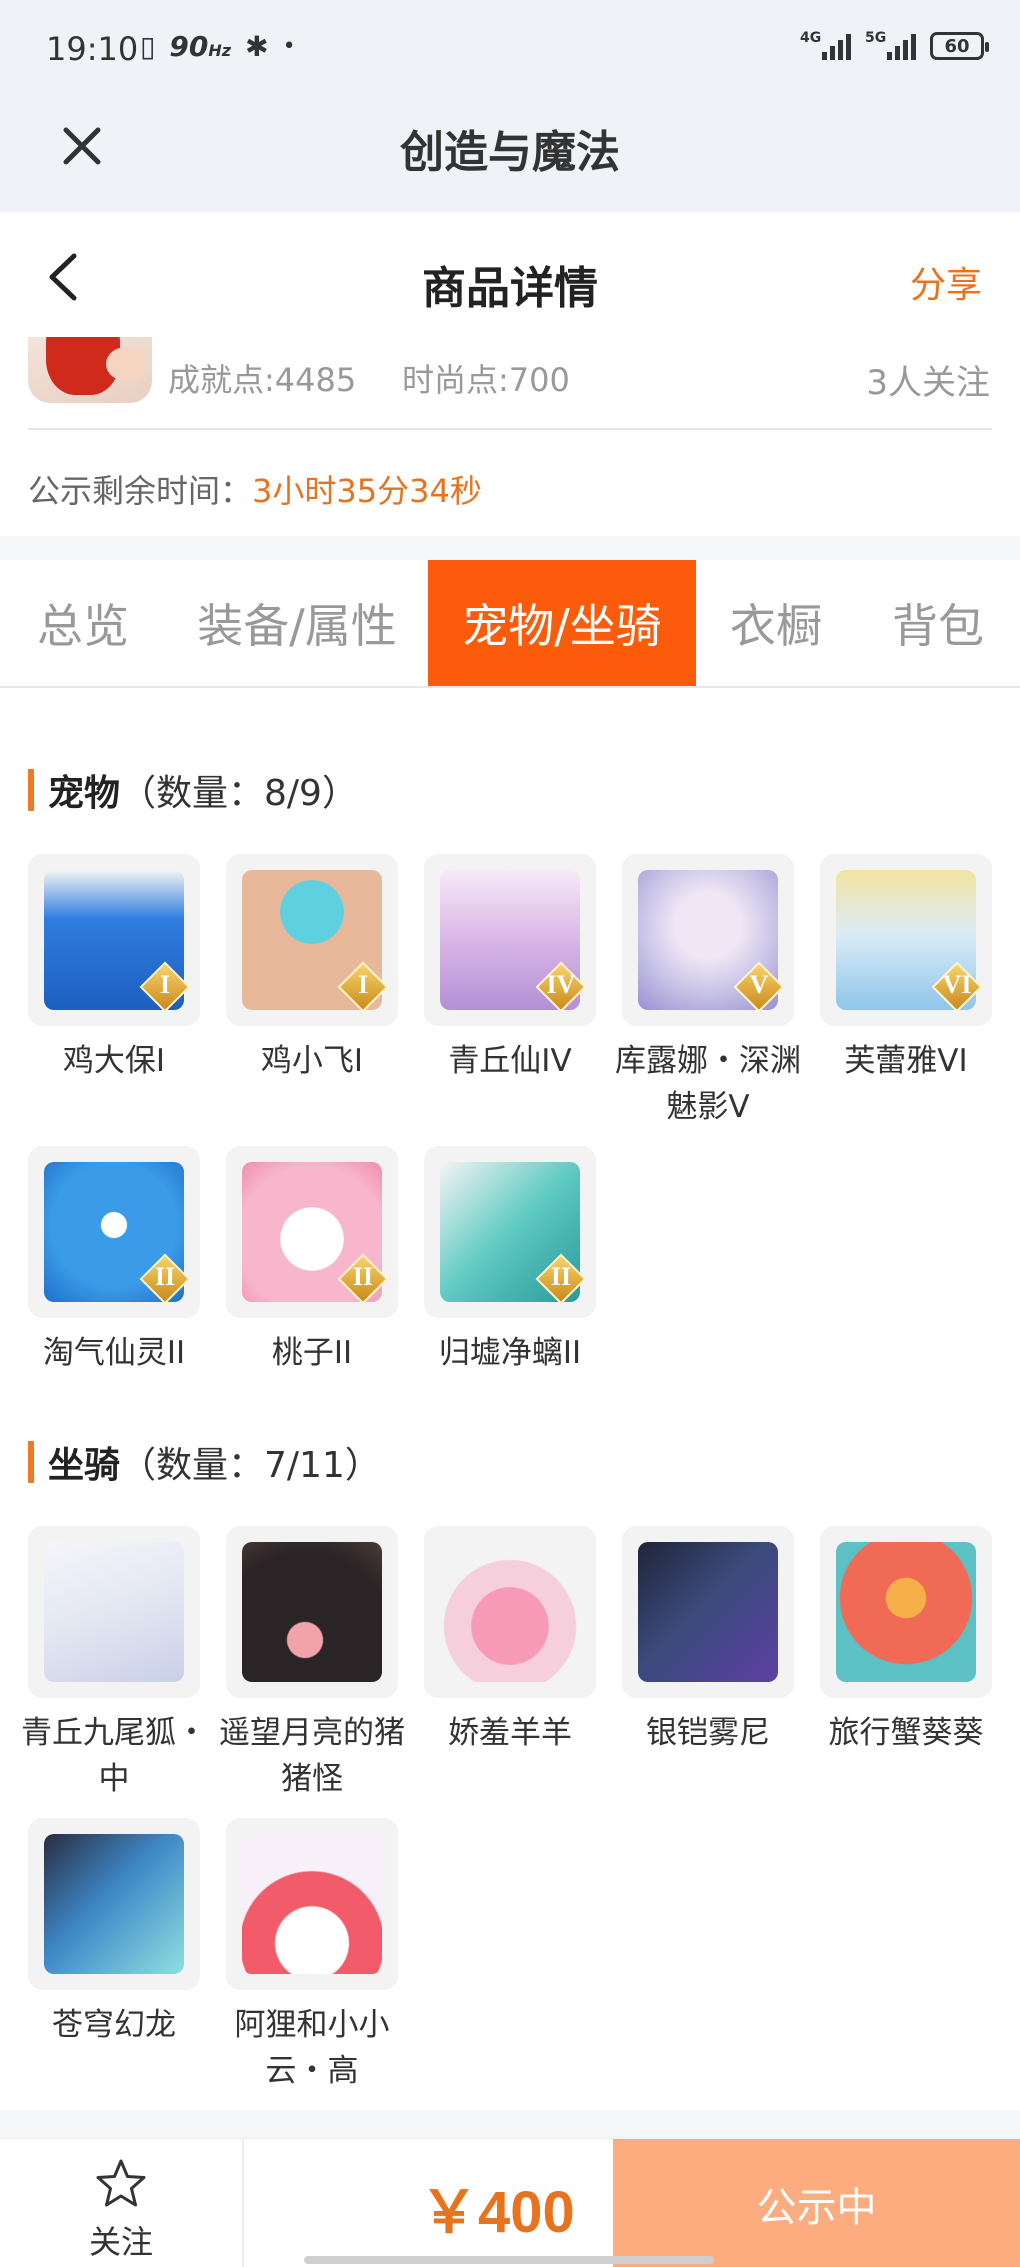 The width and height of the screenshot is (1020, 2267). What do you see at coordinates (510, 288) in the screenshot?
I see `page-title: 商品详情` at bounding box center [510, 288].